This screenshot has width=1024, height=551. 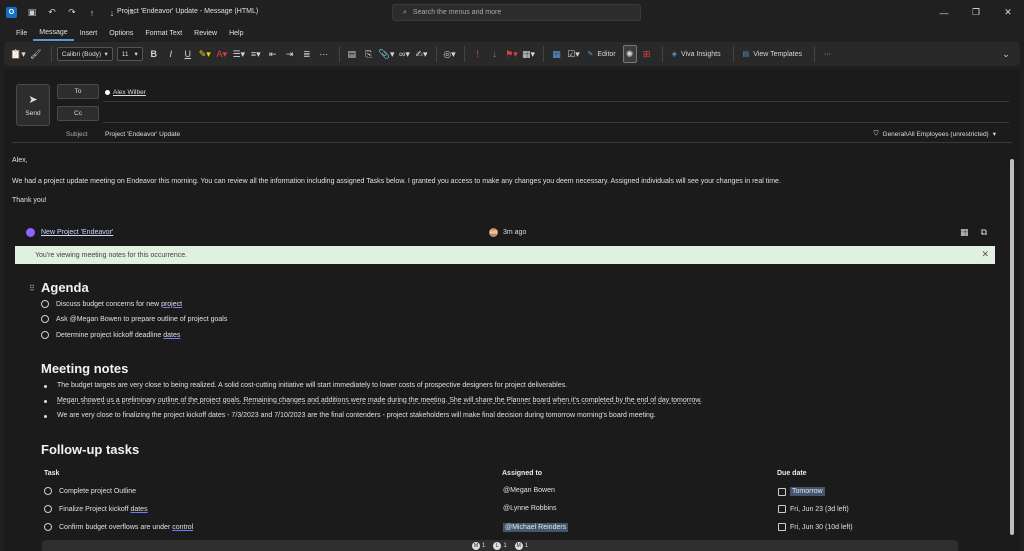 I want to click on viva-insights-button: ◈ Viva Insights, so click(x=696, y=54).